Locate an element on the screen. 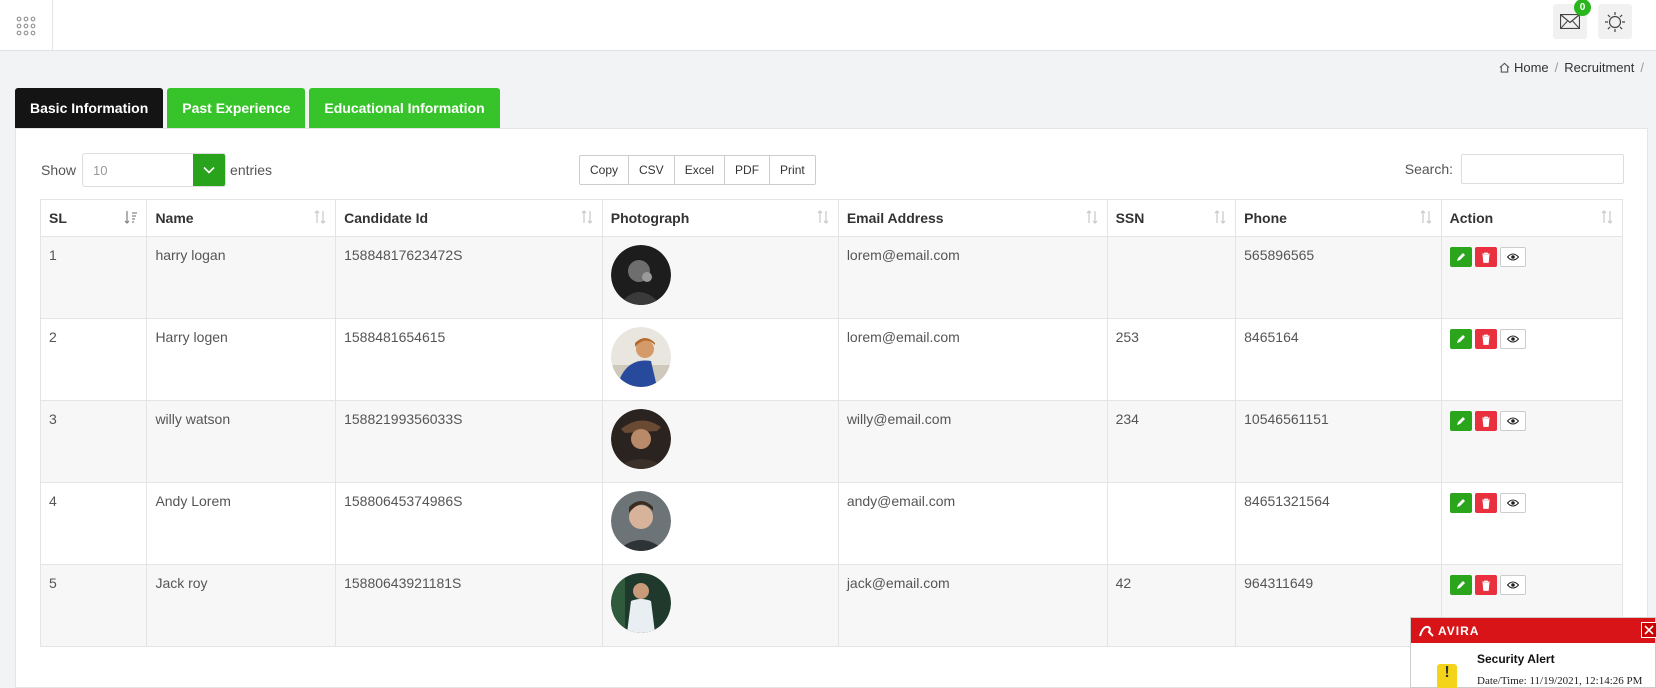  mail-count-badge: 0 is located at coordinates (1582, 8).